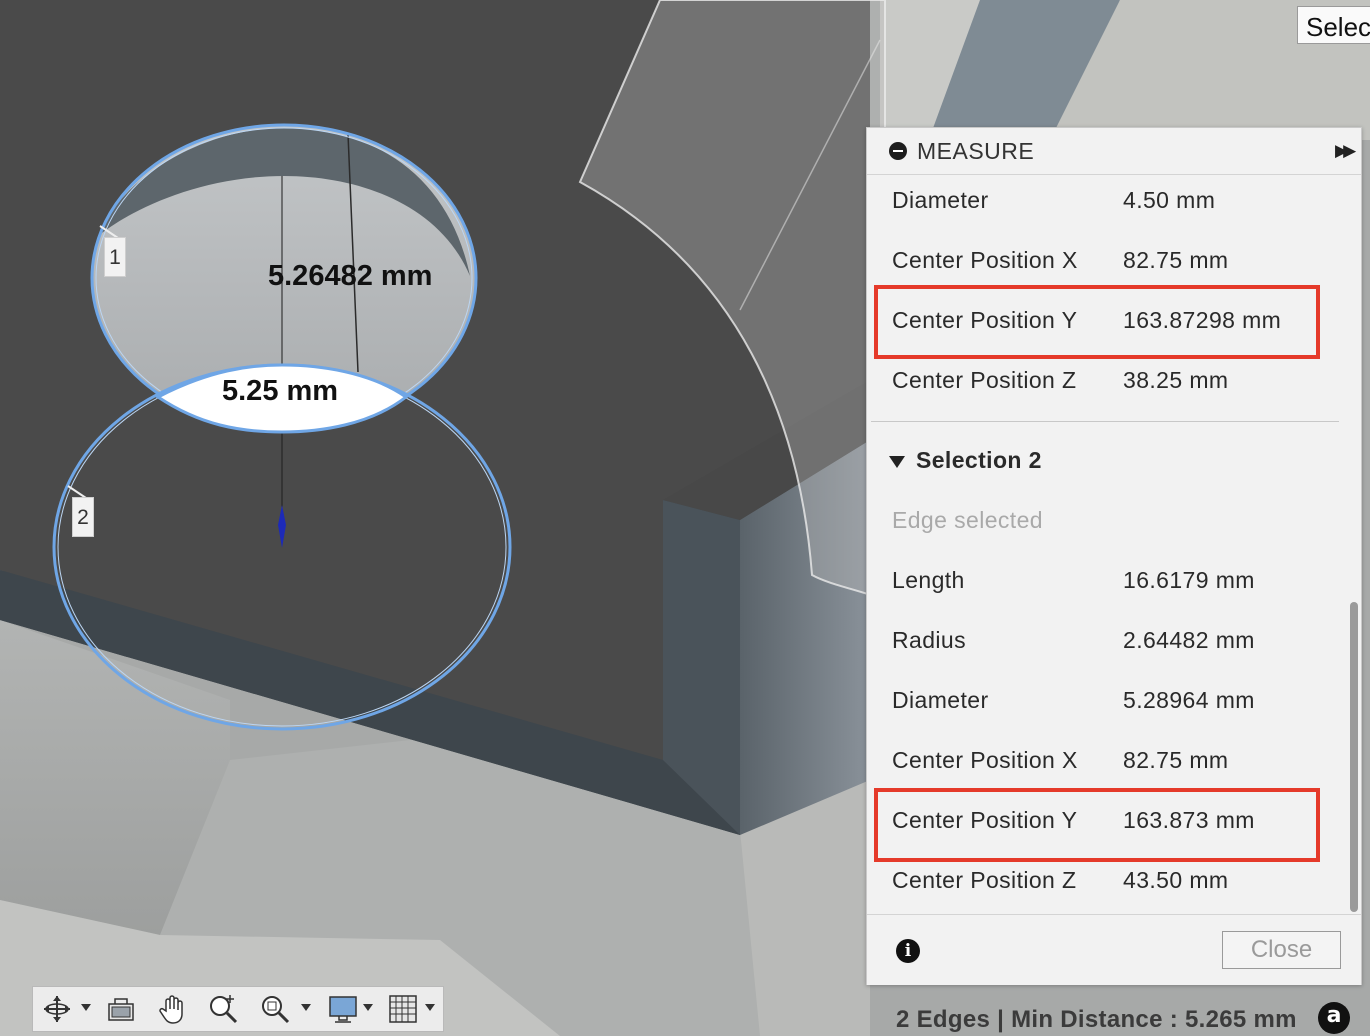  What do you see at coordinates (1102, 581) in the screenshot?
I see `property-row: Length 16.6179 mm` at bounding box center [1102, 581].